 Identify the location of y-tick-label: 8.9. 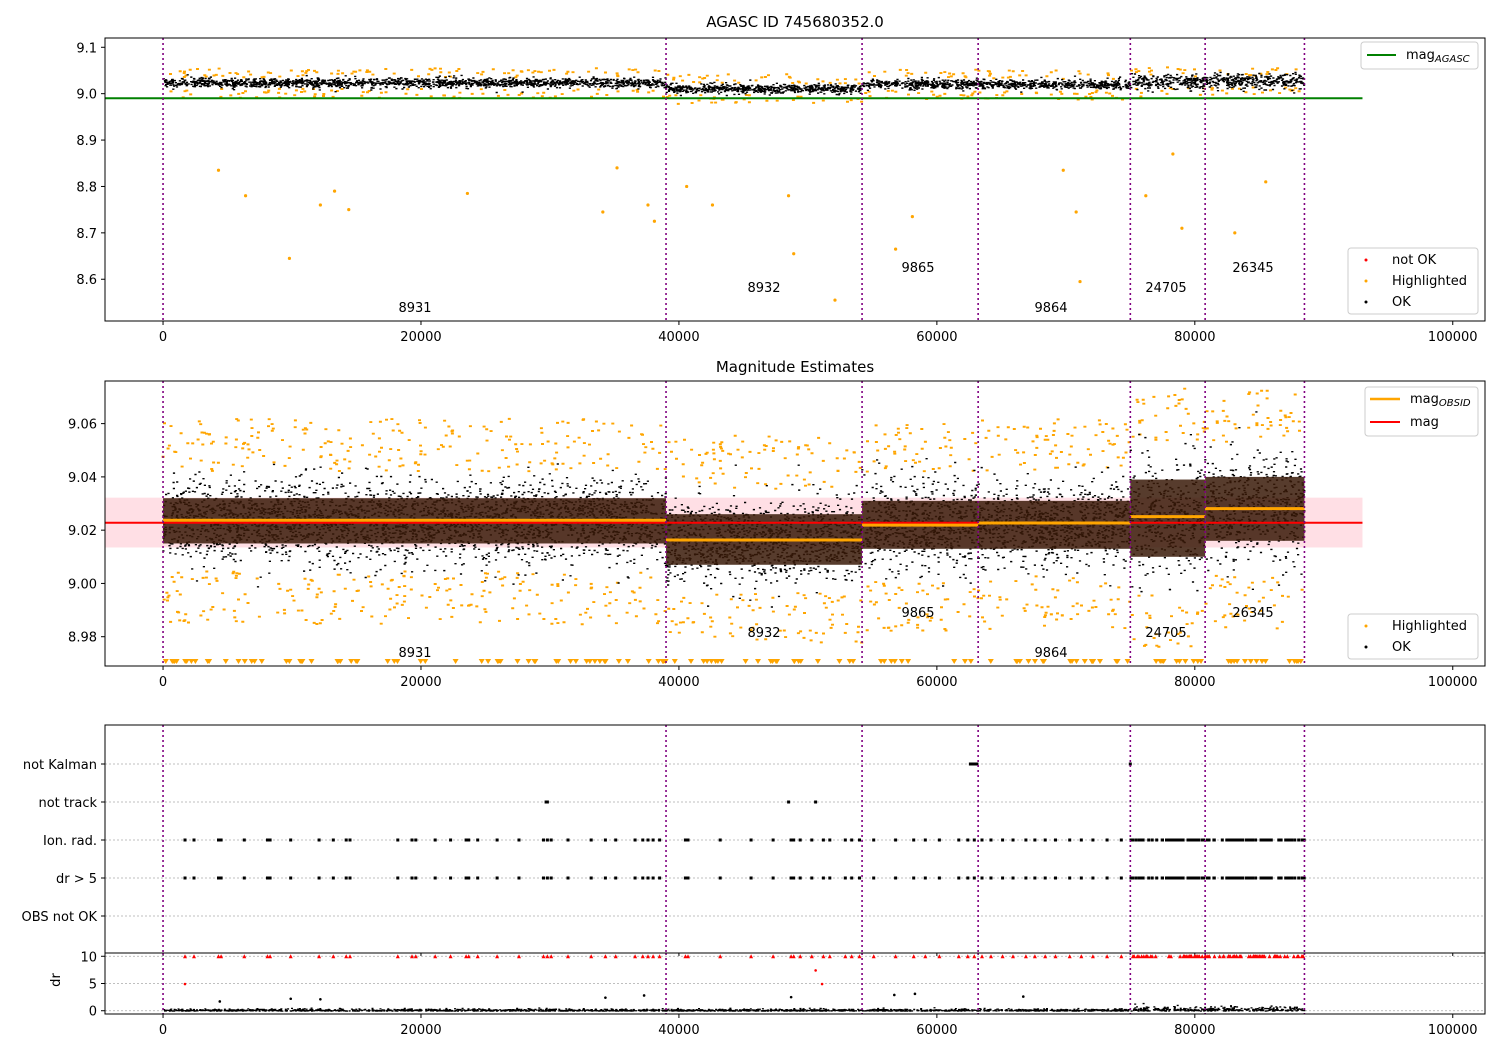
(86, 141).